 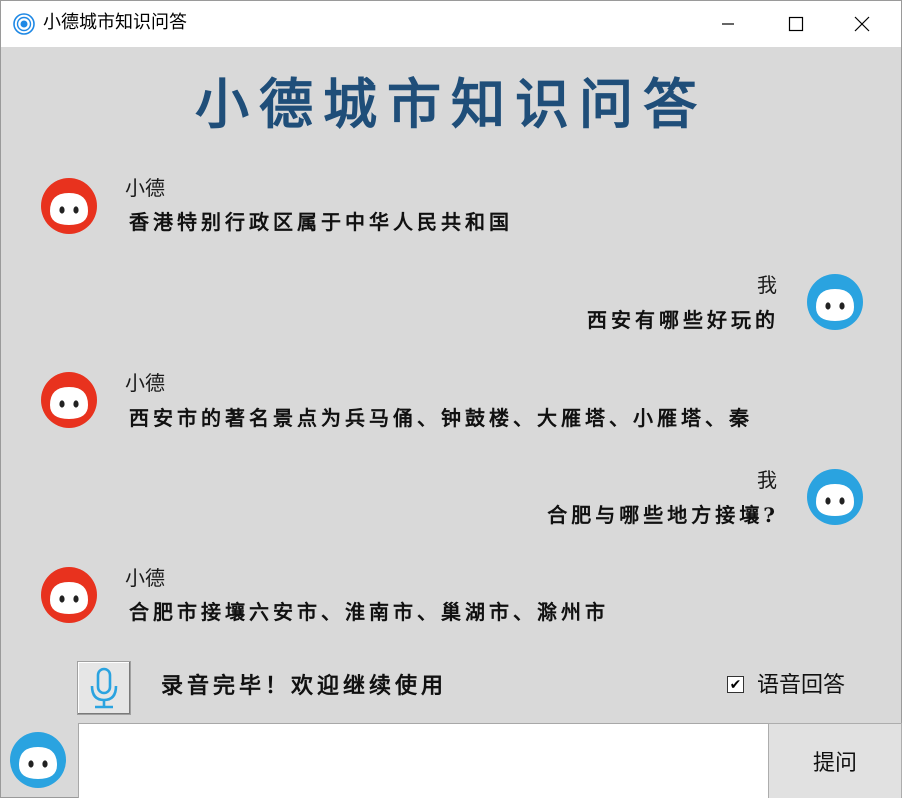 I want to click on record-button, so click(x=104, y=688).